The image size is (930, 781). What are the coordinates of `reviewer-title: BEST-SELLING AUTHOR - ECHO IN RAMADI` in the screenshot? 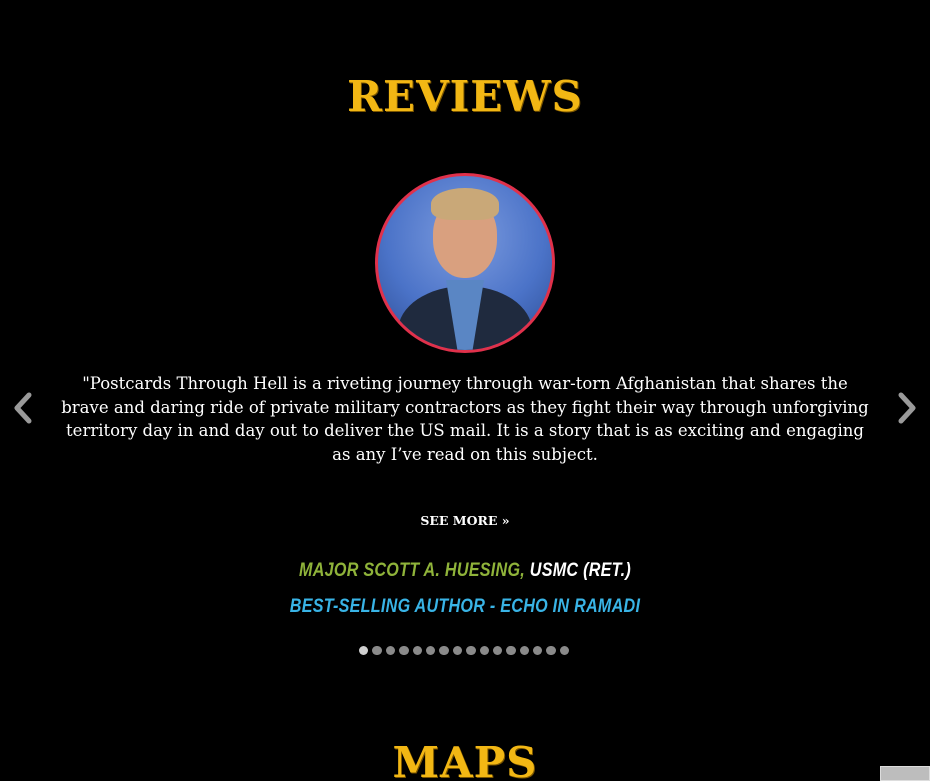 It's located at (465, 606).